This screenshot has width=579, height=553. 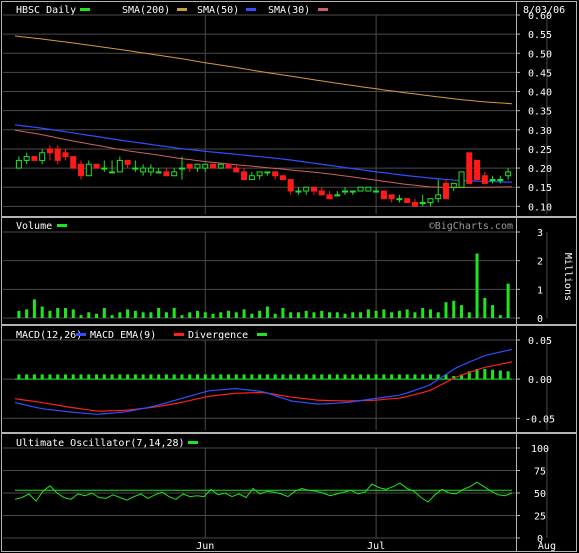 I want to click on watermark: ©BigCharts.com, so click(x=471, y=226).